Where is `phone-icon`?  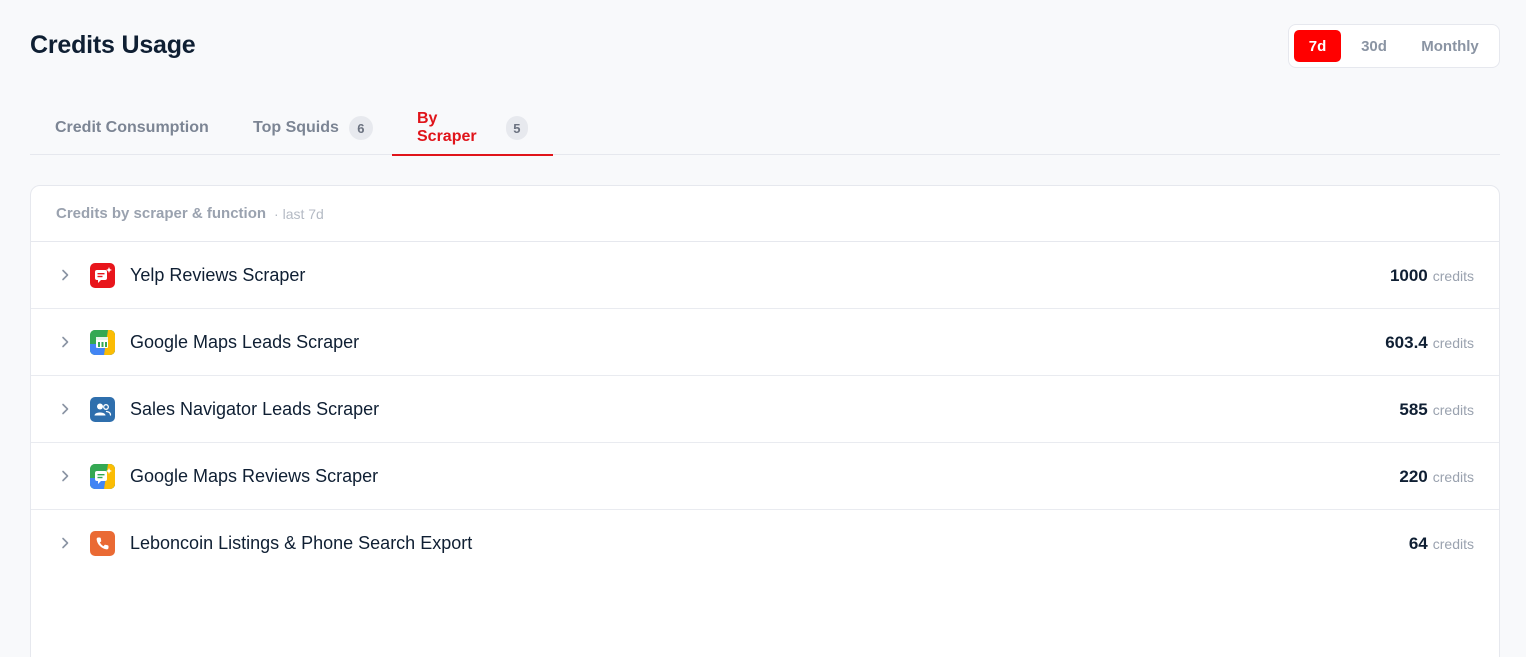 phone-icon is located at coordinates (102, 543).